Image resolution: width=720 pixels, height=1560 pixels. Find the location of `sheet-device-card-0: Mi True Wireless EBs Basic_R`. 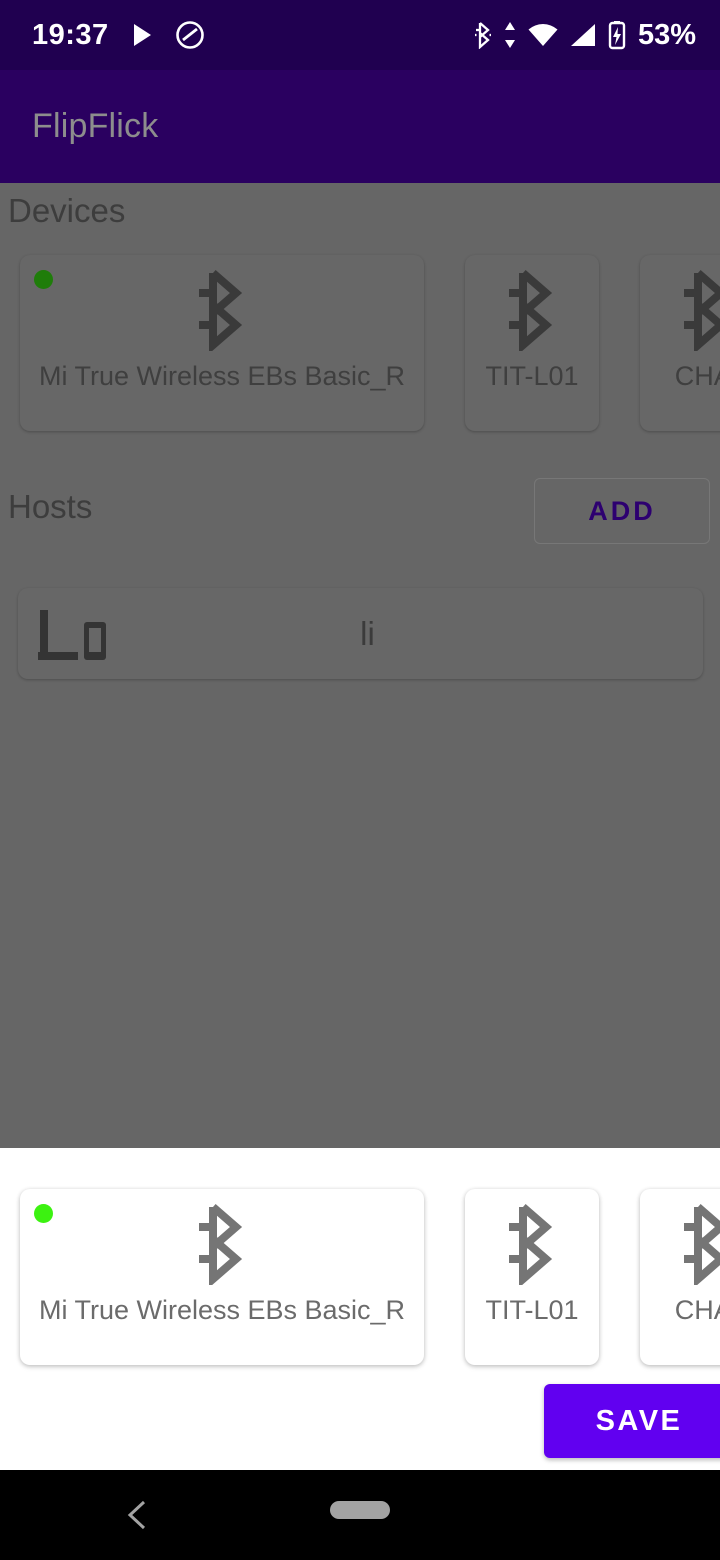

sheet-device-card-0: Mi True Wireless EBs Basic_R is located at coordinates (222, 1277).